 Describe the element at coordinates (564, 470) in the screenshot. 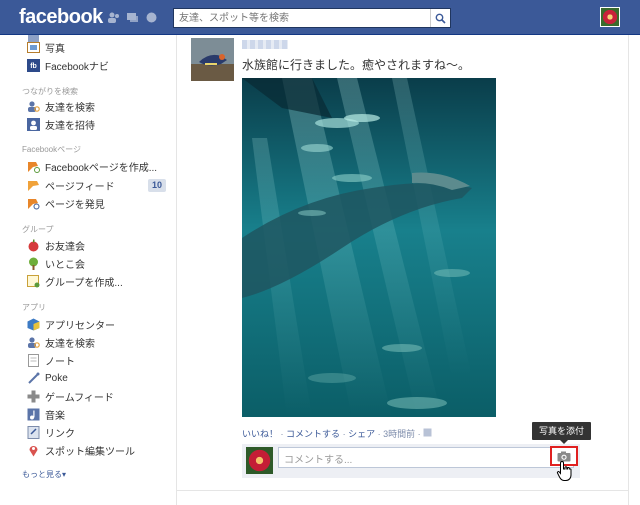

I see `hand-cursor-icon` at that location.